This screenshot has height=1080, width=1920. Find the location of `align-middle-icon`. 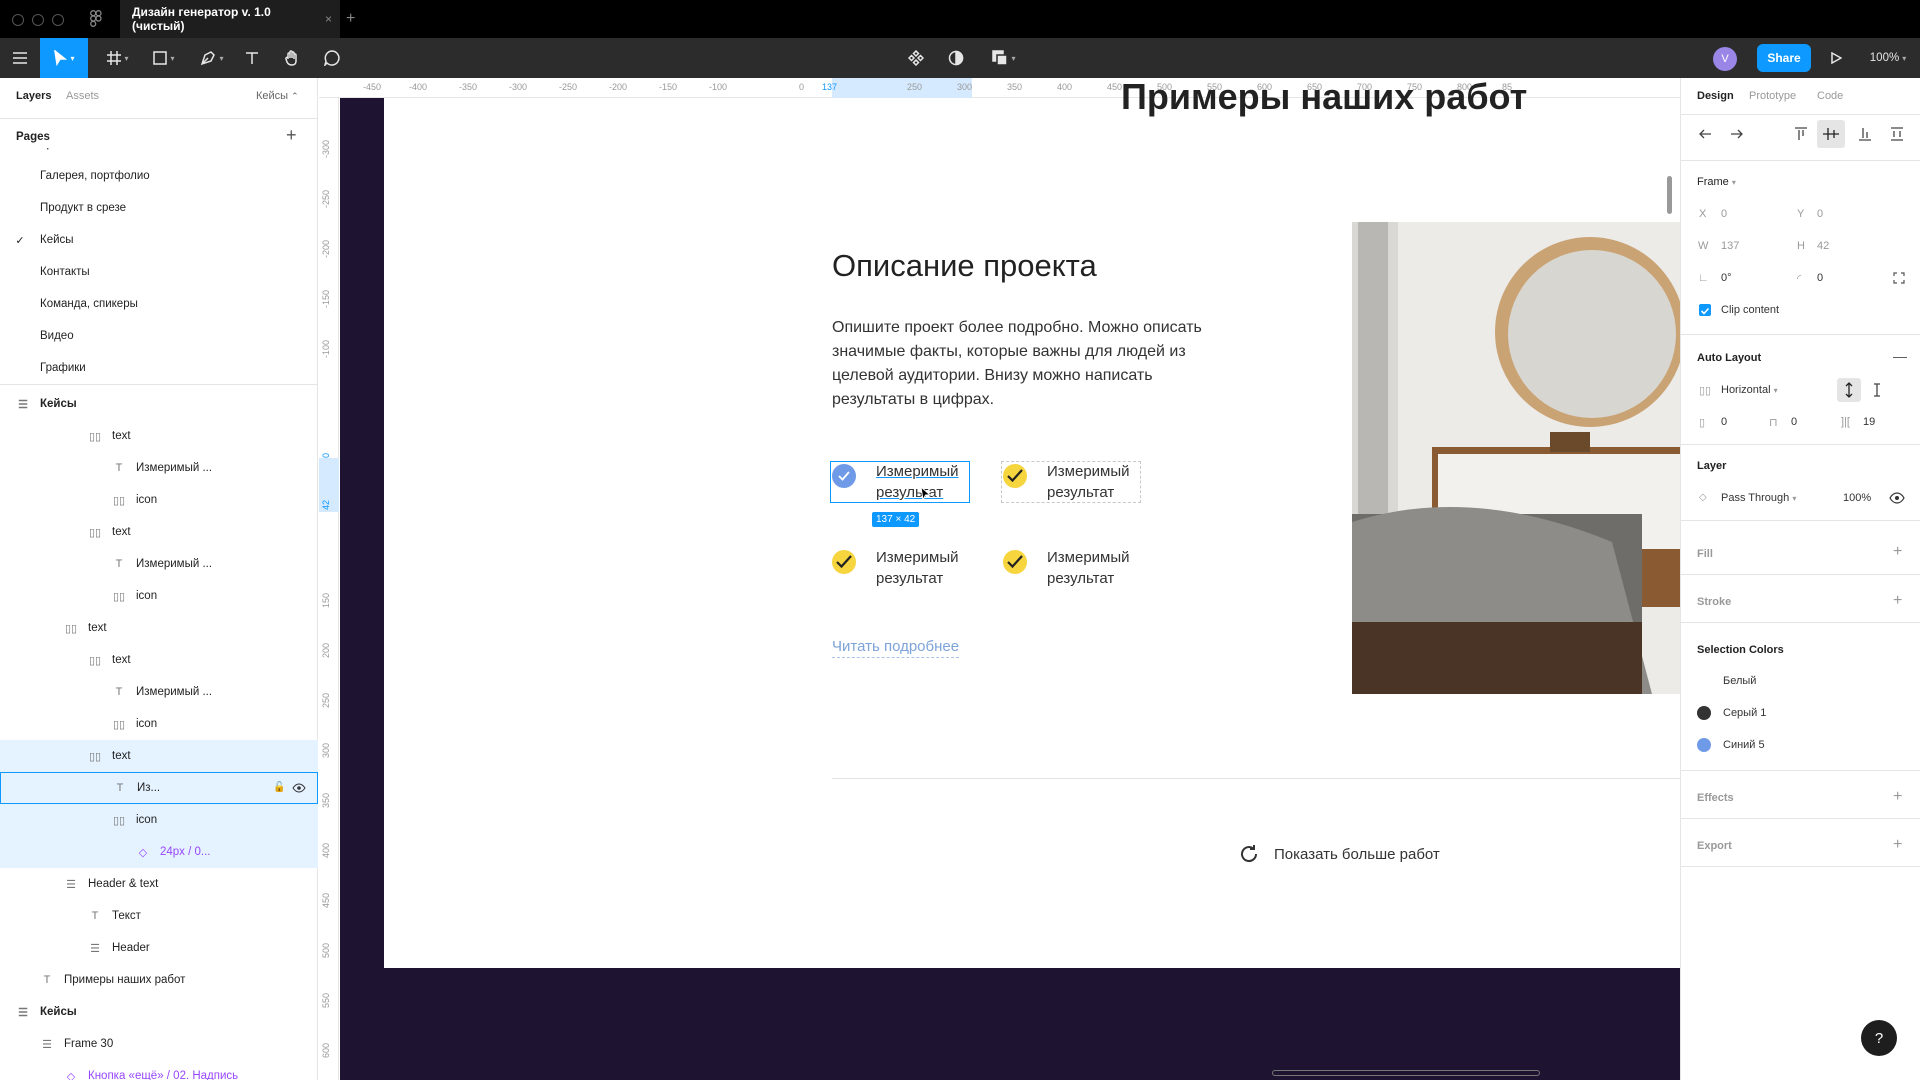

align-middle-icon is located at coordinates (1831, 134).